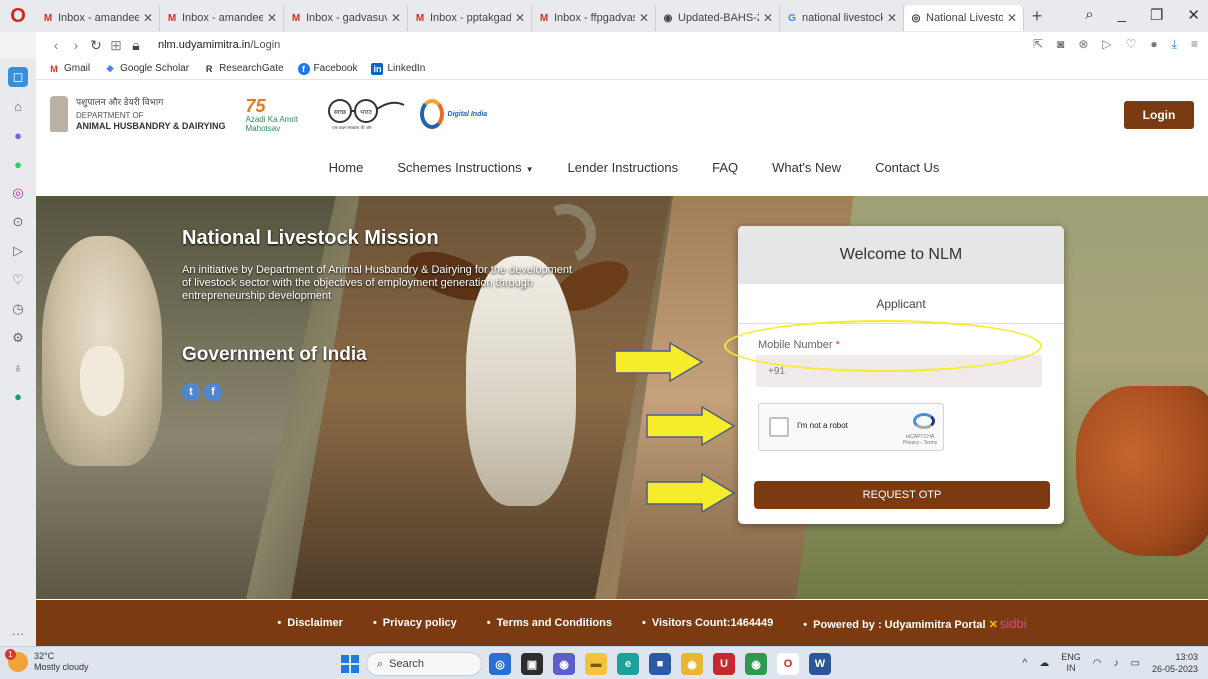 This screenshot has height=679, width=1208. What do you see at coordinates (424, 664) in the screenshot?
I see `taskbar-search: ⌕ Search` at bounding box center [424, 664].